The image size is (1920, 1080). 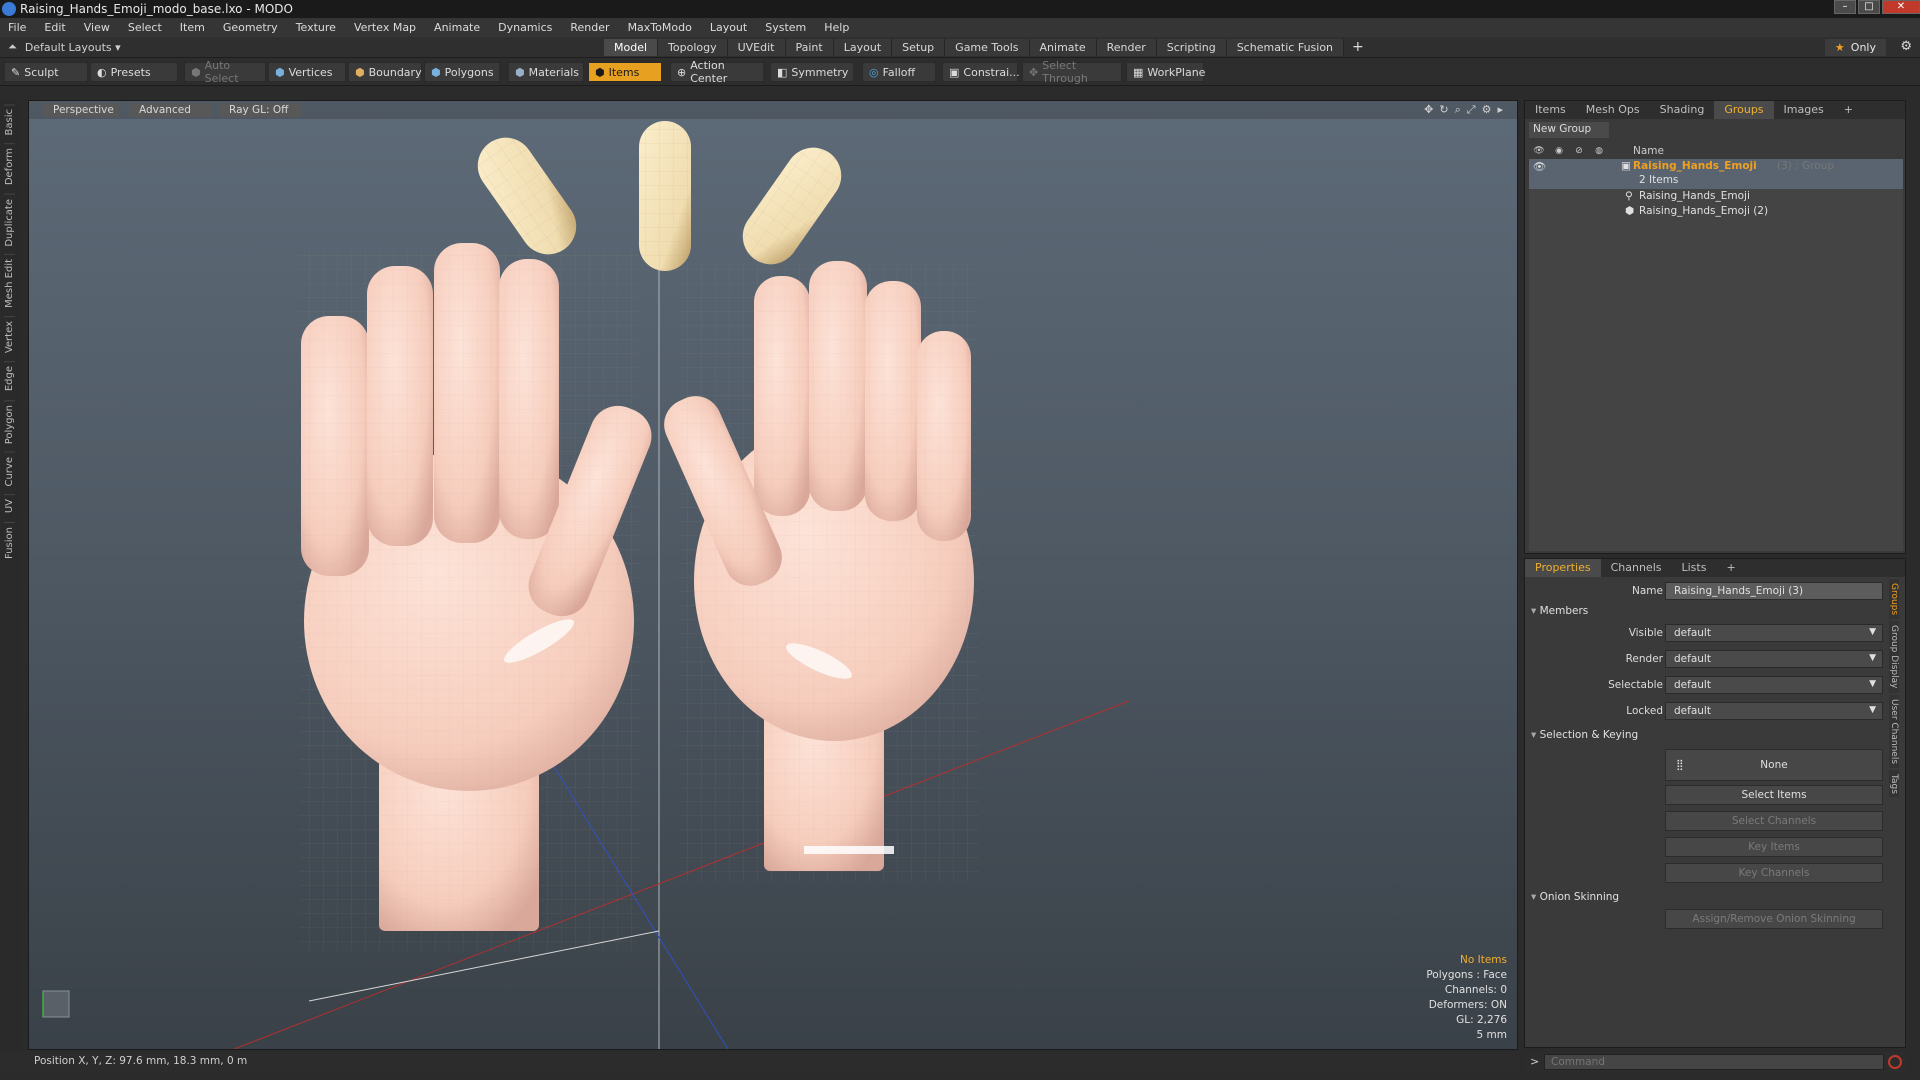 I want to click on tab-shading: Shading, so click(x=1682, y=110).